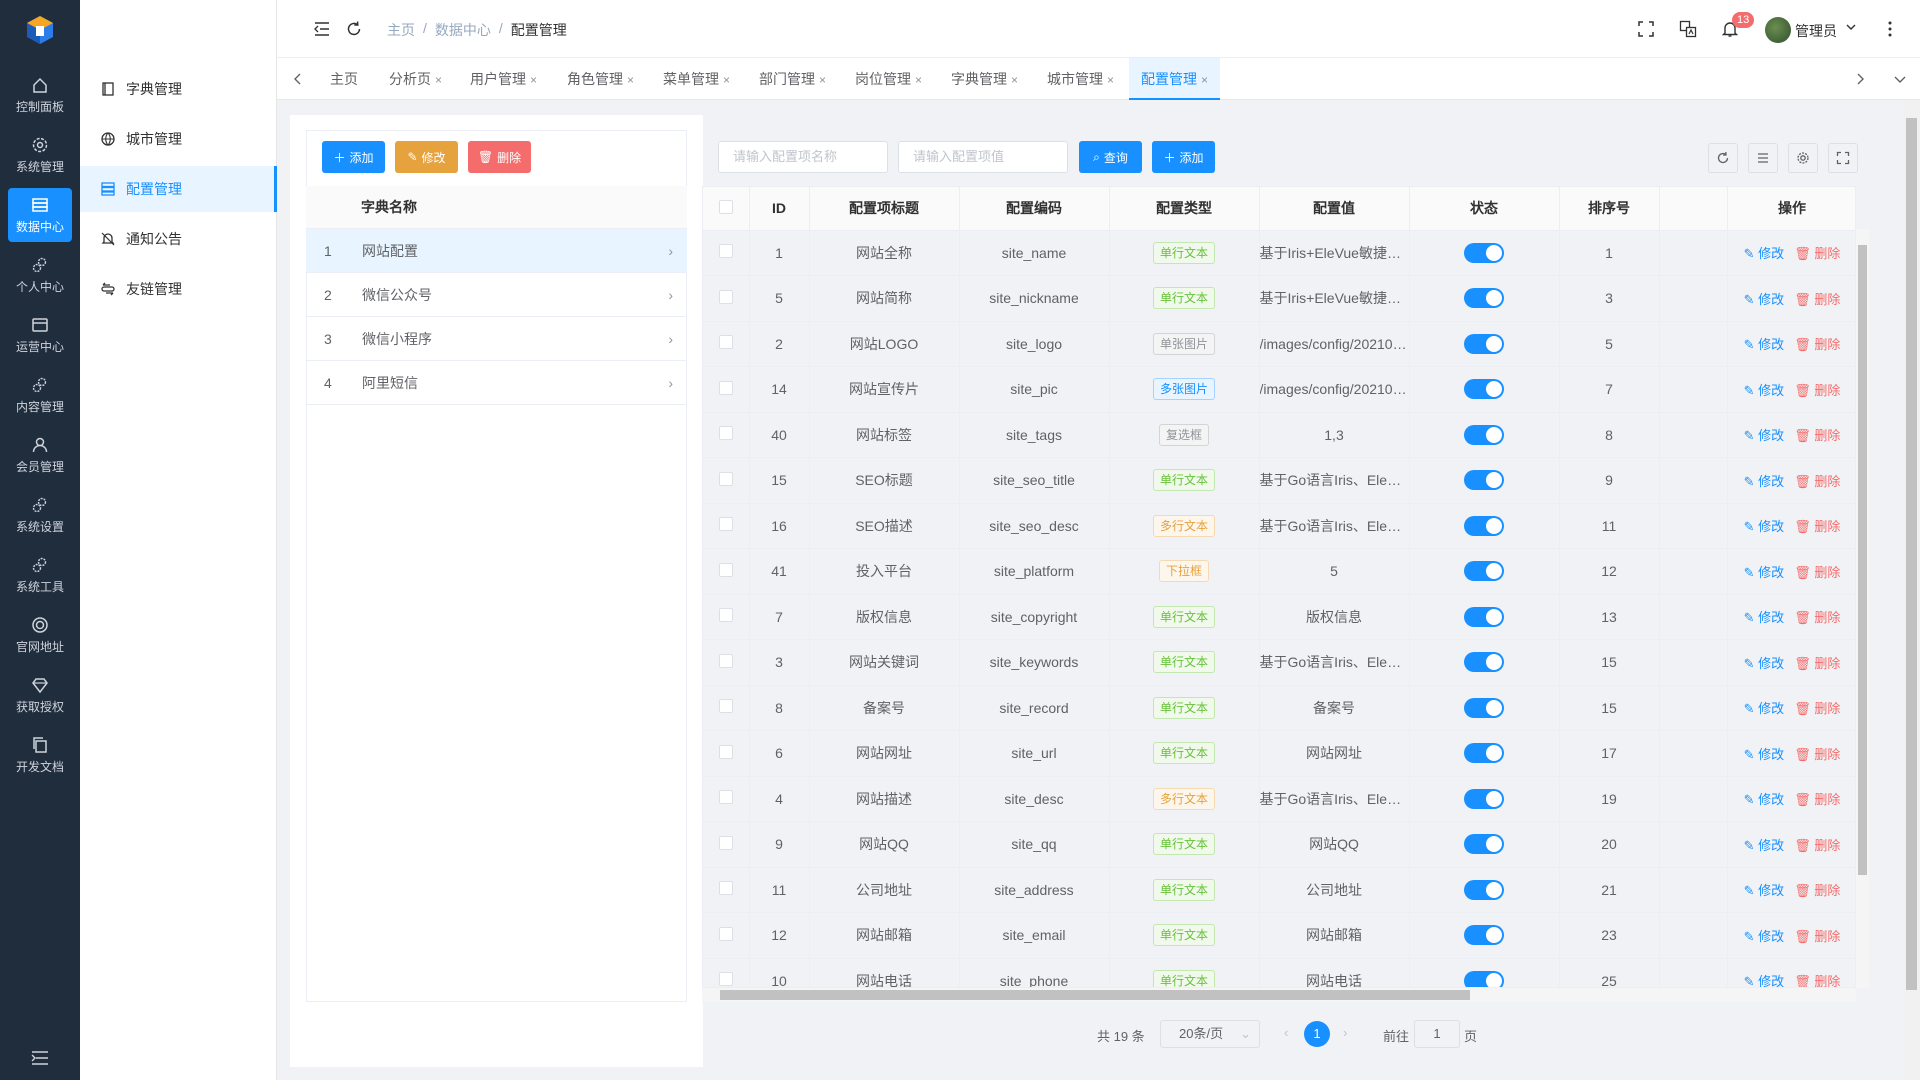 The image size is (1920, 1080). What do you see at coordinates (984, 79) in the screenshot?
I see `tab-7: 字典管理 ×` at bounding box center [984, 79].